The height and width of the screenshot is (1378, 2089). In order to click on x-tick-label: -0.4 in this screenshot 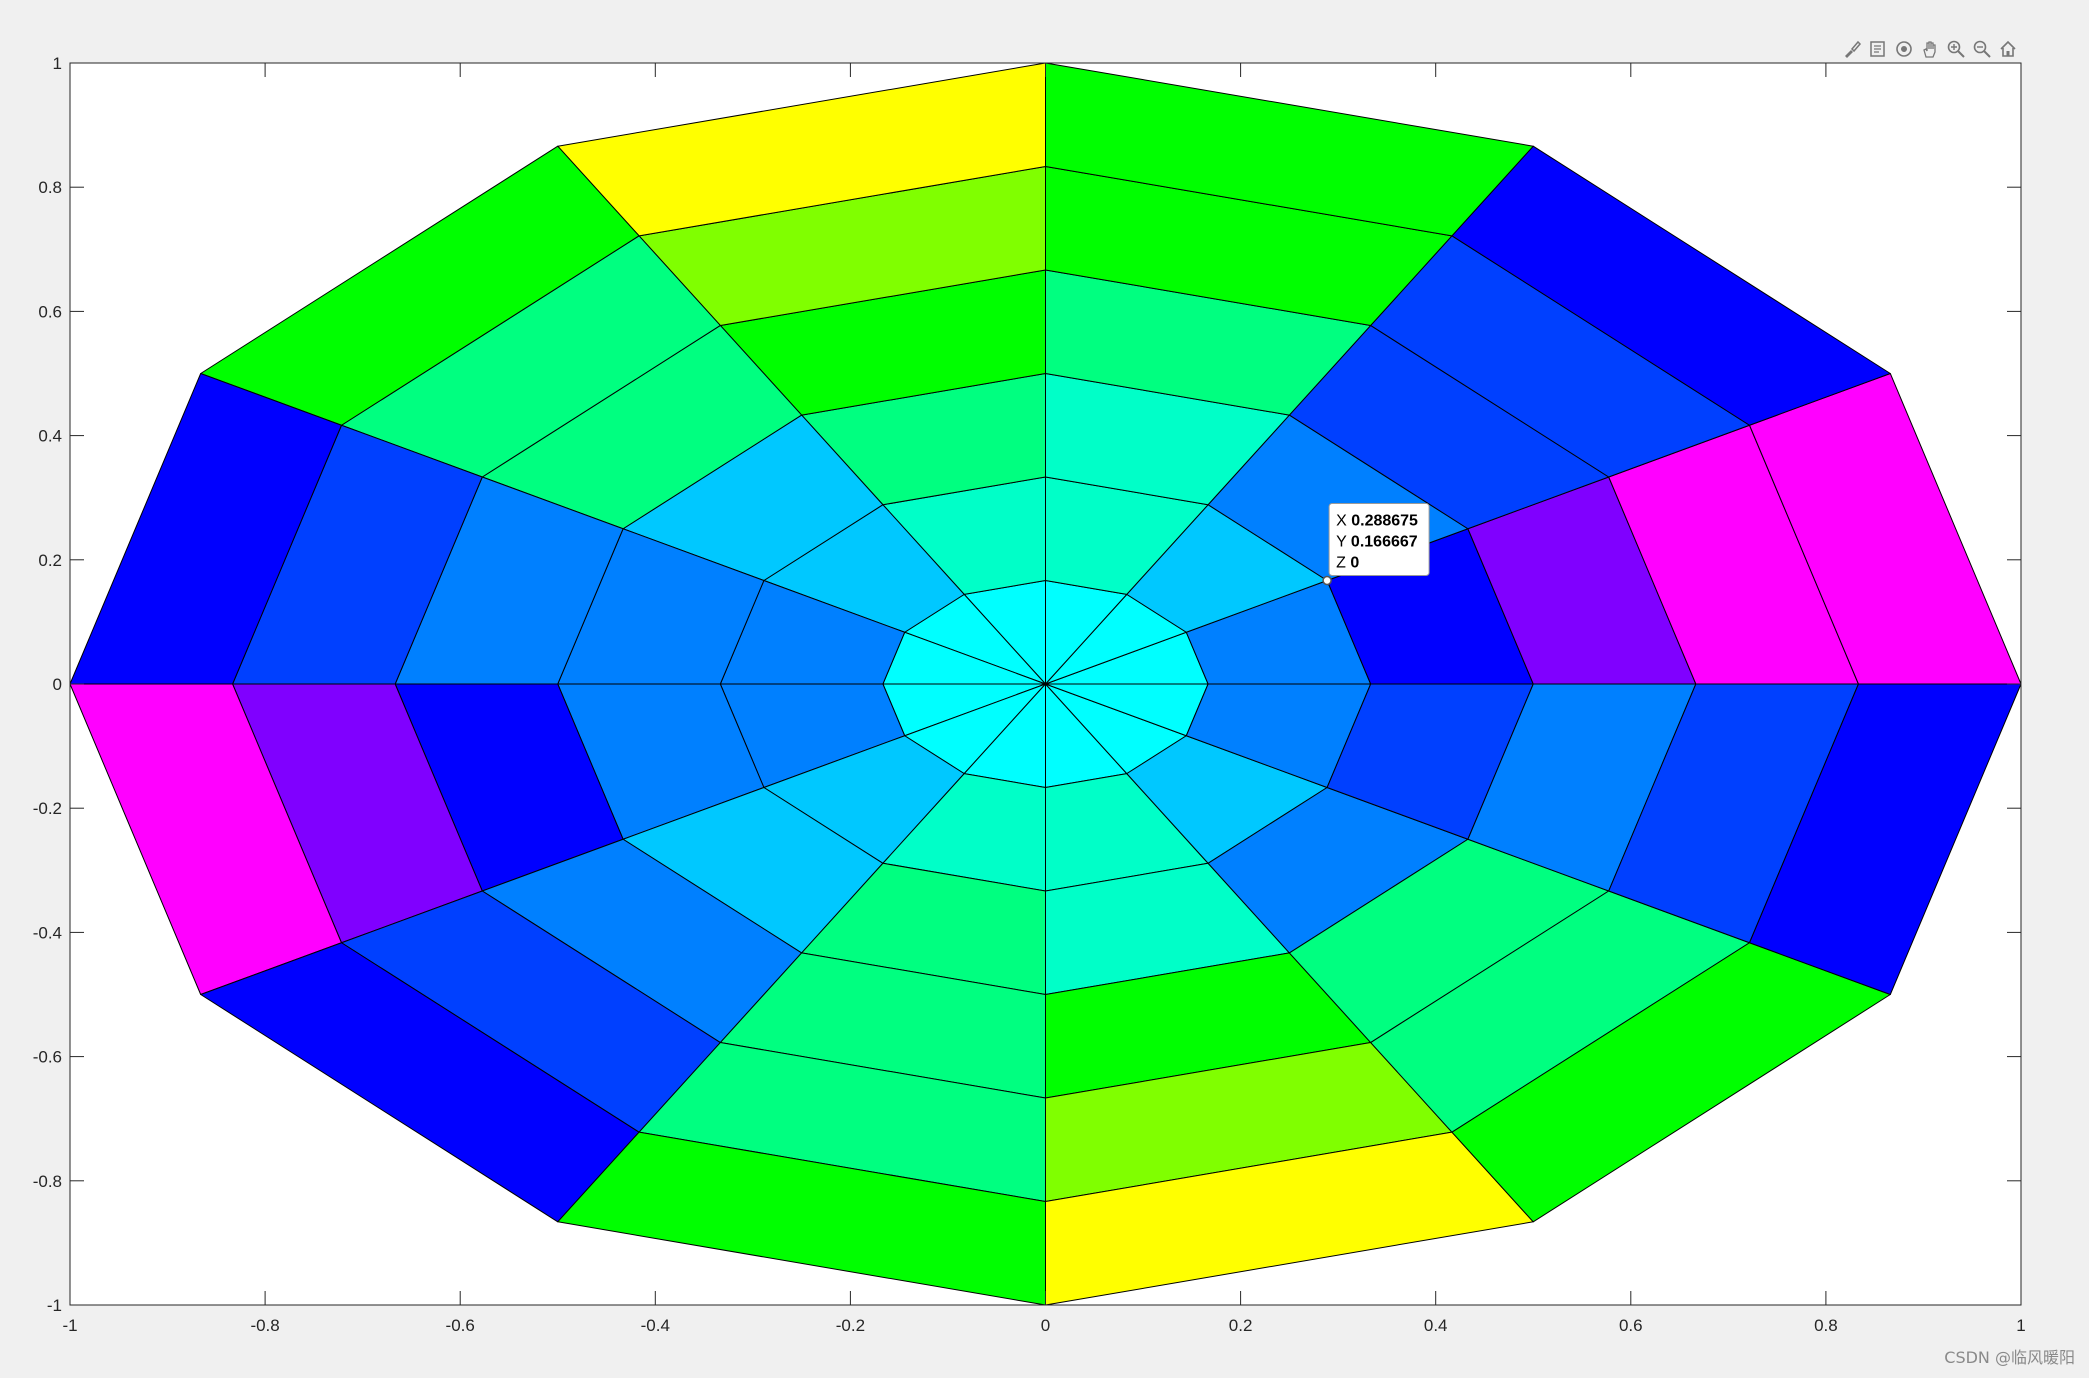, I will do `click(655, 1325)`.